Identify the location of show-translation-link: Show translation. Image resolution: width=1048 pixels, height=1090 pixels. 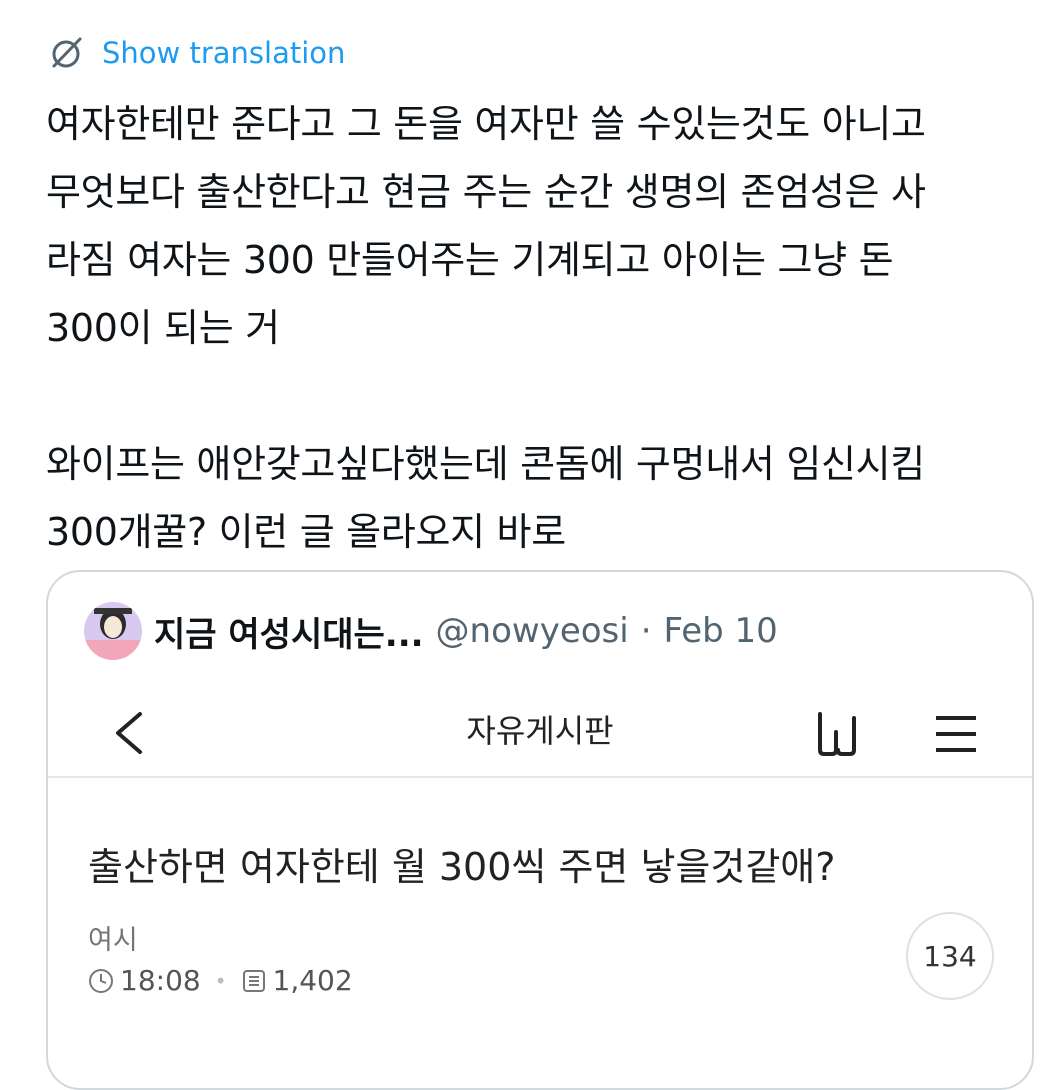
(195, 53).